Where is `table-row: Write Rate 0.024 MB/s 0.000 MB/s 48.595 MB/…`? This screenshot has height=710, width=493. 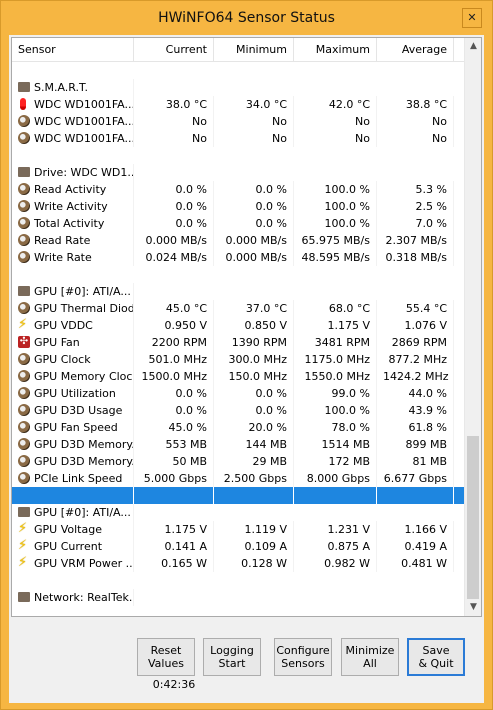
table-row: Write Rate 0.024 MB/s 0.000 MB/s 48.595 MB/… is located at coordinates (238, 257).